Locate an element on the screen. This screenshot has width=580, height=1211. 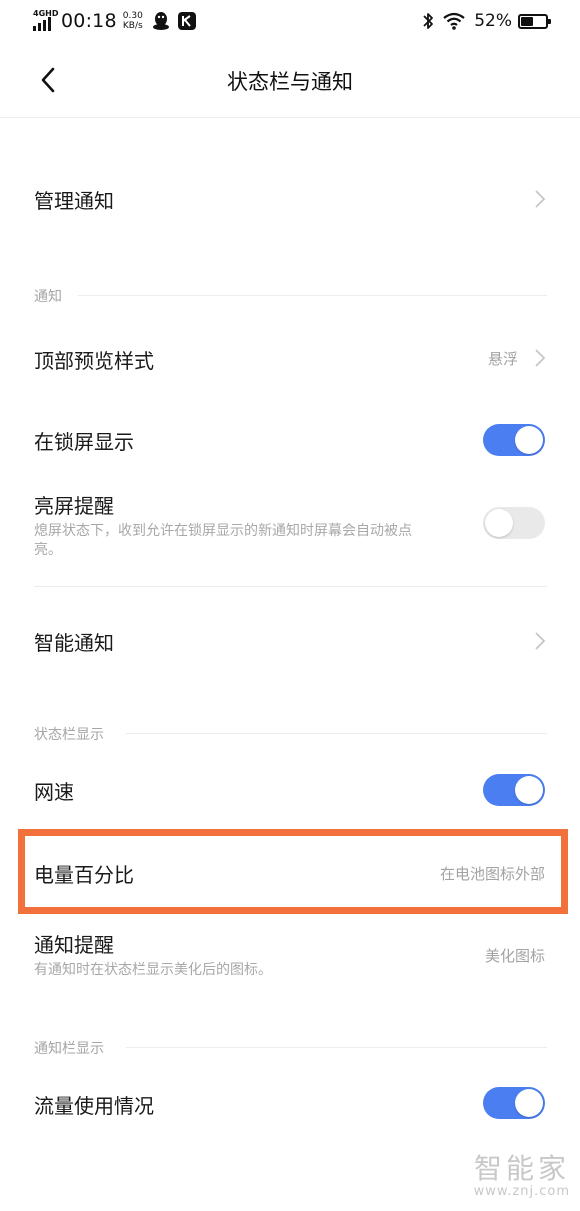
bluetooth-icon is located at coordinates (428, 21).